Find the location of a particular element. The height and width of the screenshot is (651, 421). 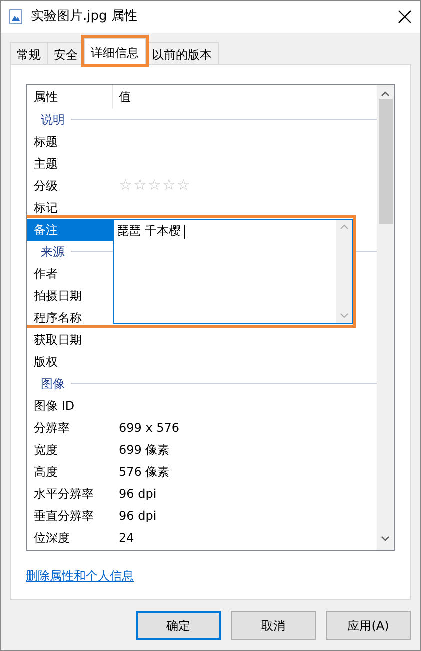

column-header: 属性 is located at coordinates (46, 97).